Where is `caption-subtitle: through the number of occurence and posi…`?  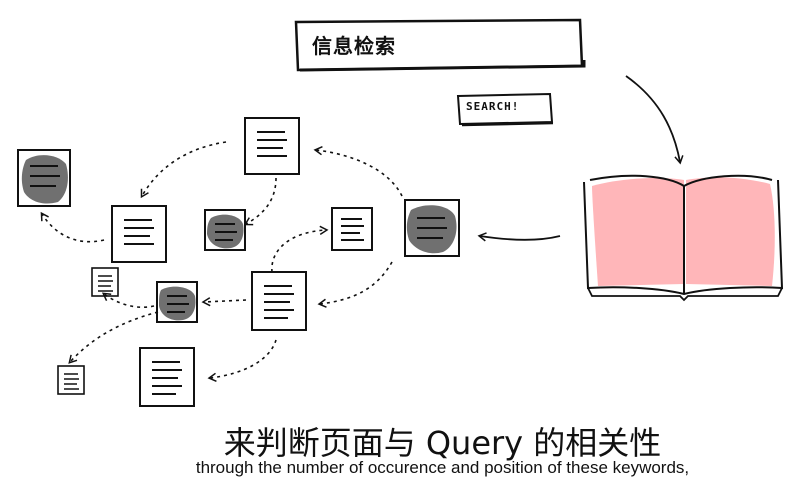 caption-subtitle: through the number of occurence and posi… is located at coordinates (442, 467).